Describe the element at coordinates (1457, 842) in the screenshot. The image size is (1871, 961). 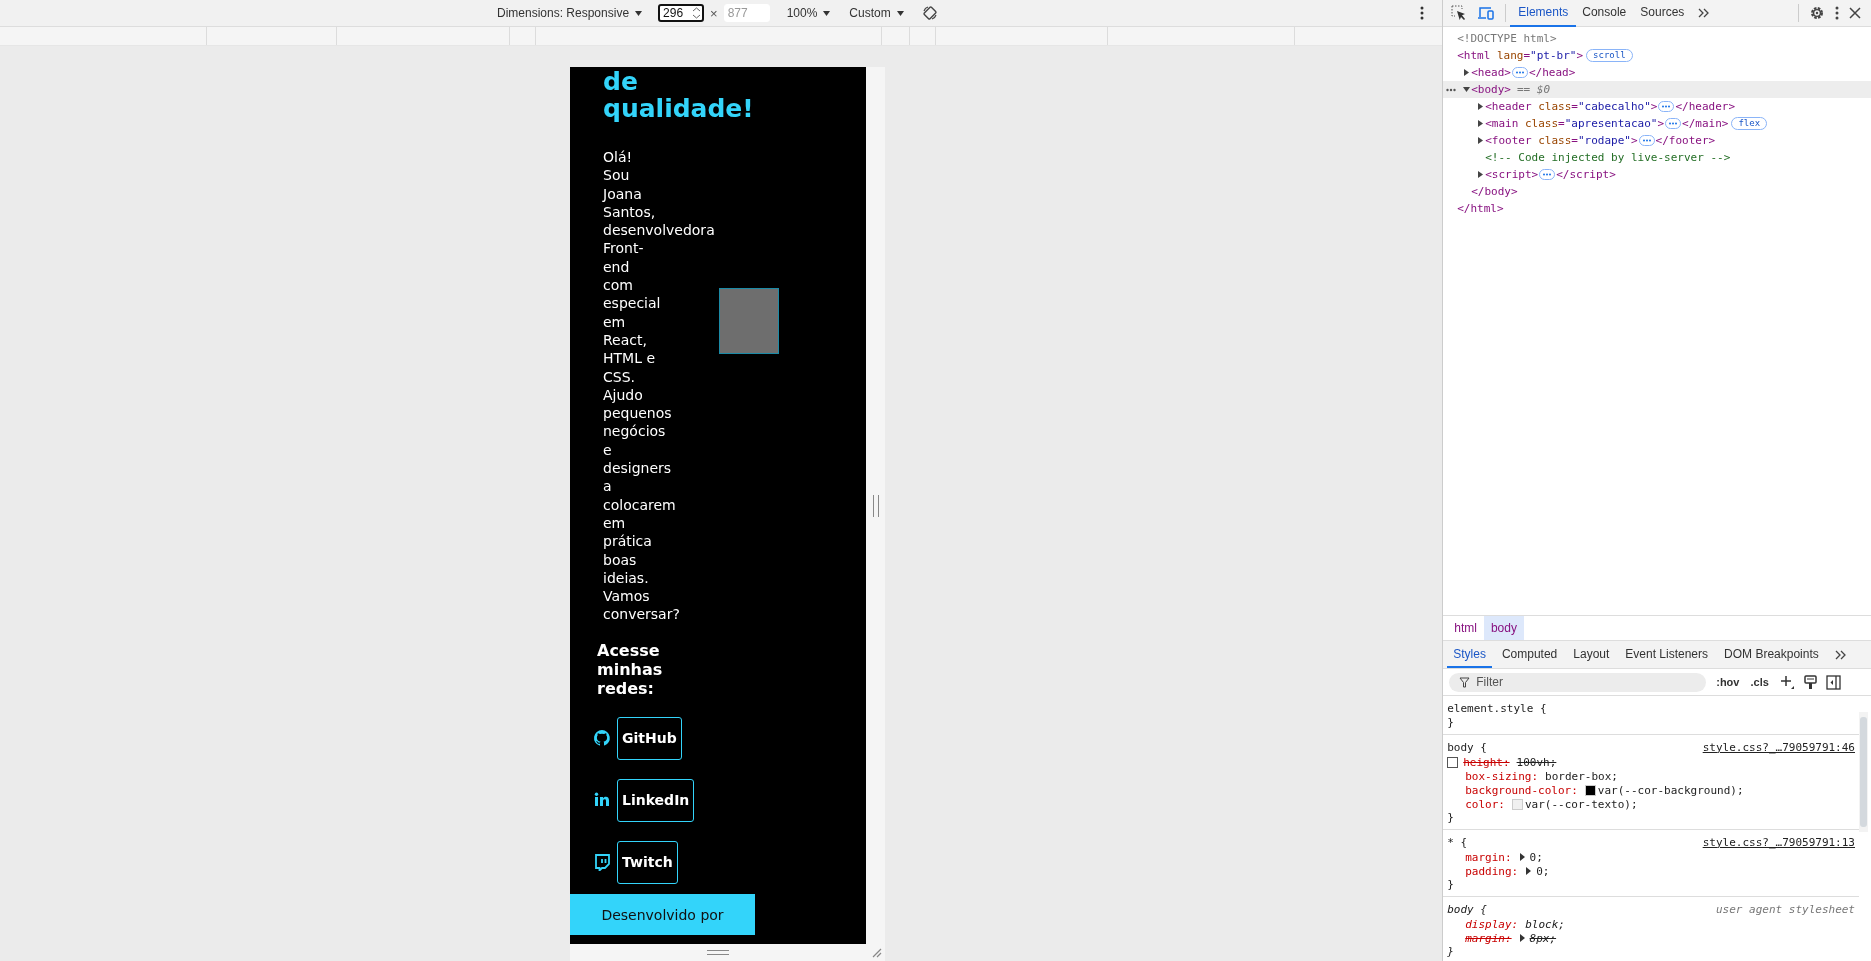
I see `css-selector: * {` at that location.